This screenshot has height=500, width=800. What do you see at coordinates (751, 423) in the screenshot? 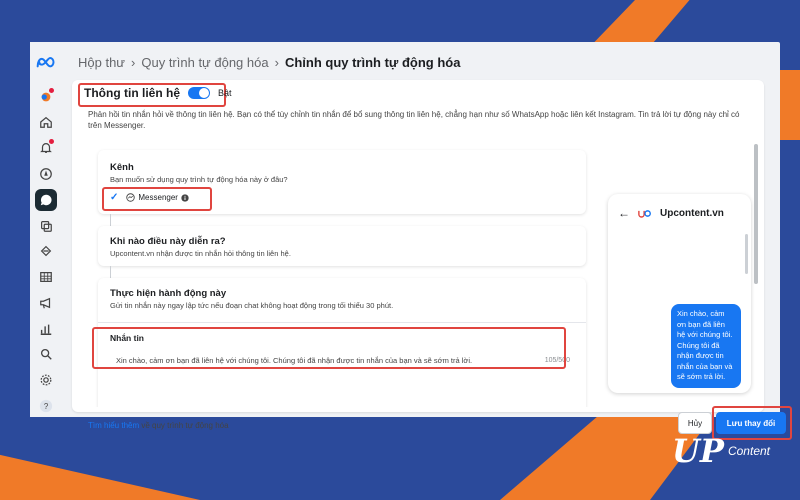
I see `save-button: Lưu thay đổi` at bounding box center [751, 423].